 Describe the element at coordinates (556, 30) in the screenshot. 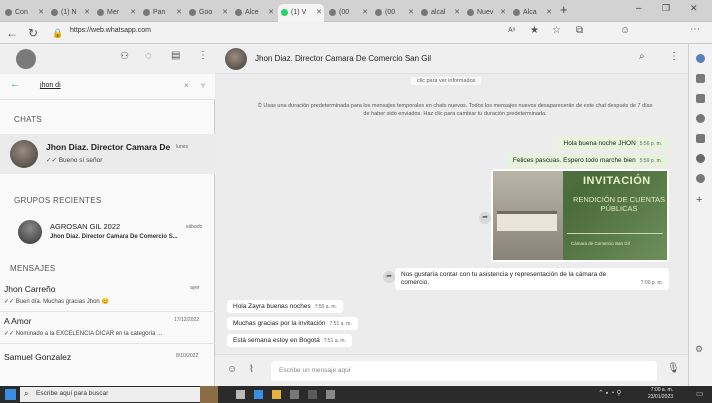

I see `favorites-icon: ☆` at that location.